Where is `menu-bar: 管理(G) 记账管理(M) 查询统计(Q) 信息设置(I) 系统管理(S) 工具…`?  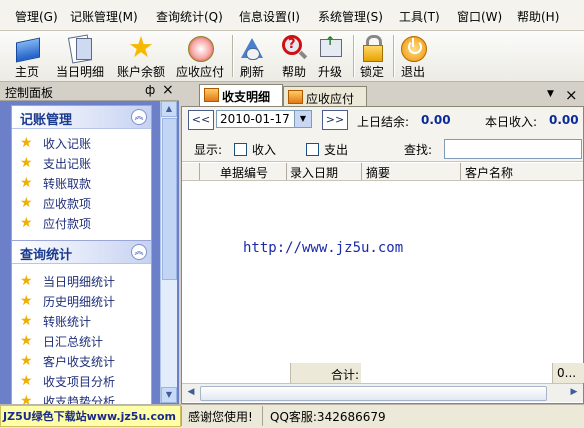 menu-bar: 管理(G) 记账管理(M) 查询统计(Q) 信息设置(I) 系统管理(S) 工具… is located at coordinates (292, 15).